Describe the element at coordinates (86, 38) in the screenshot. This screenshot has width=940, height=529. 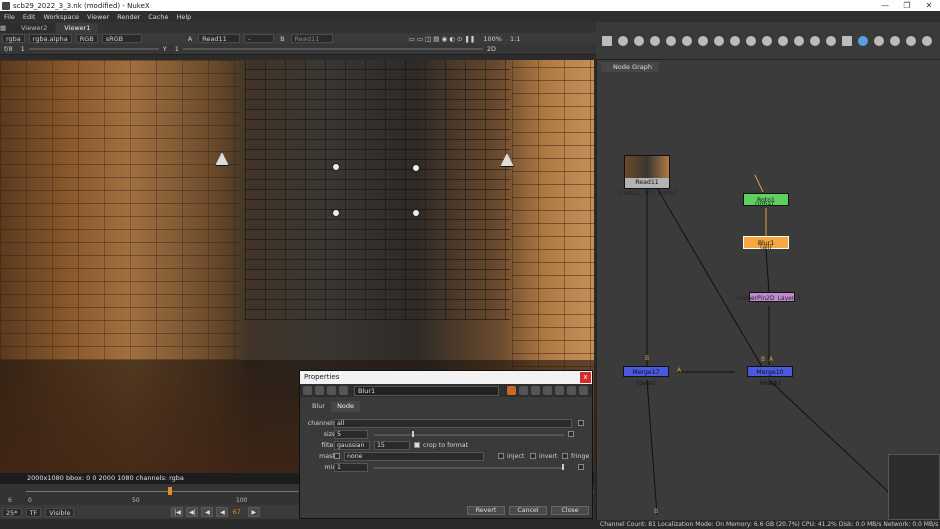
I see `display-dropdown: RGB` at that location.